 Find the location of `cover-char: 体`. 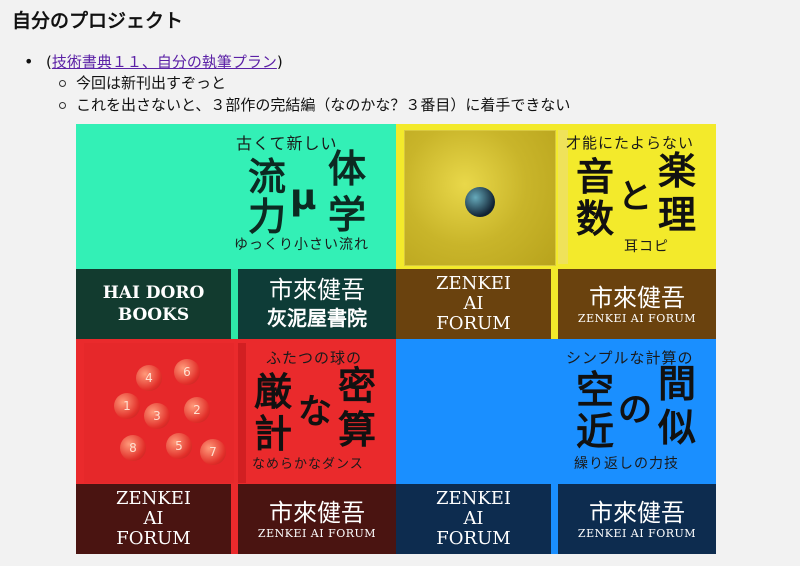

cover-char: 体 is located at coordinates (347, 169).